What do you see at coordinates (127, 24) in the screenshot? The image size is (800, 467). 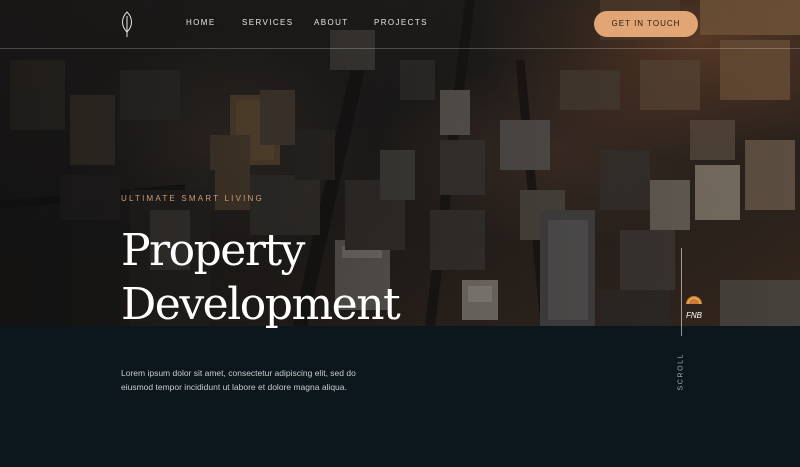 I see `leaf-icon` at bounding box center [127, 24].